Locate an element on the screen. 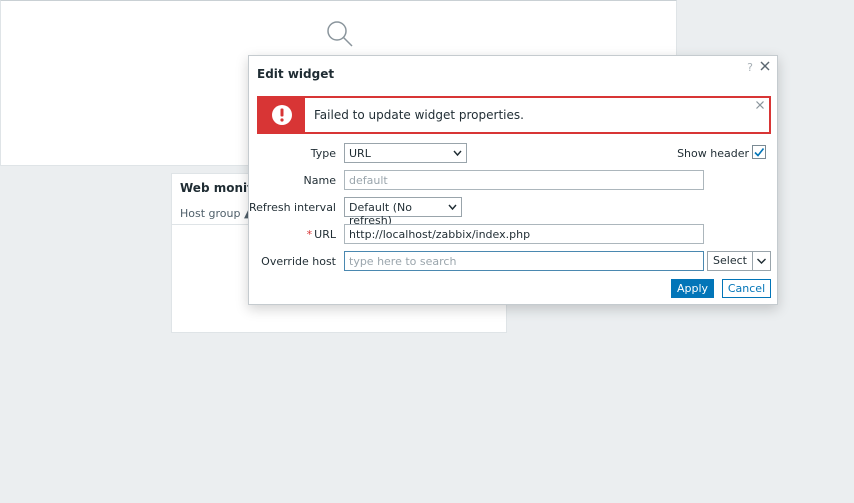 The width and height of the screenshot is (854, 503). name-label: Name is located at coordinates (319, 180).